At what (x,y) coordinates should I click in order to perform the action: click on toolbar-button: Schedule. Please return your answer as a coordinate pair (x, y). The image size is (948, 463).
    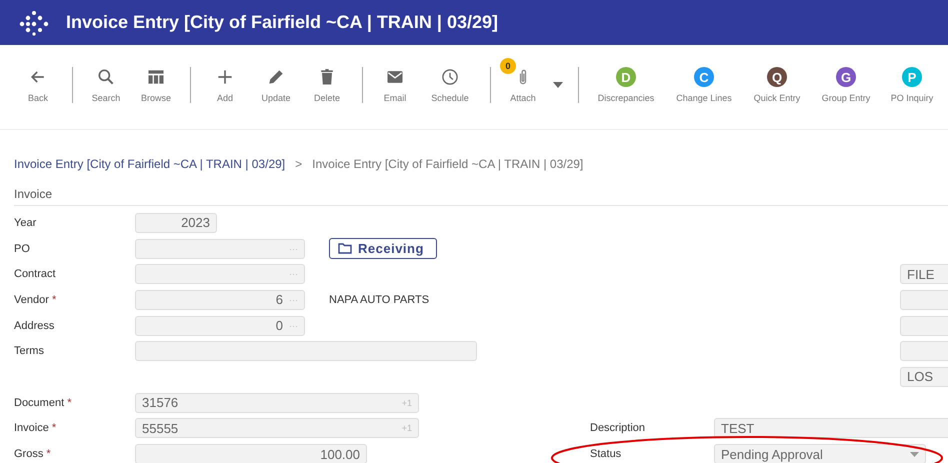
    Looking at the image, I should click on (450, 92).